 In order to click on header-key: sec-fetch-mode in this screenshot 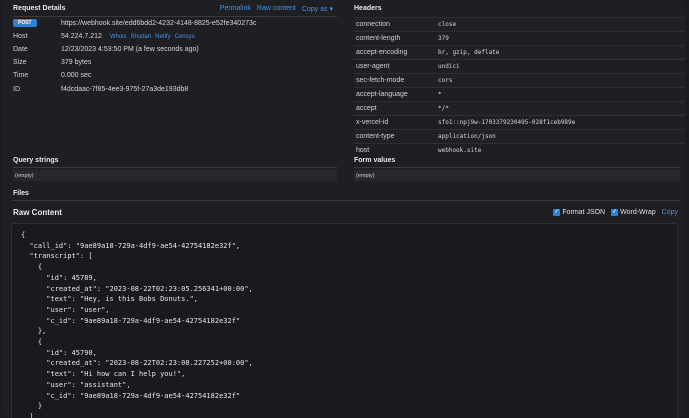, I will do `click(380, 80)`.